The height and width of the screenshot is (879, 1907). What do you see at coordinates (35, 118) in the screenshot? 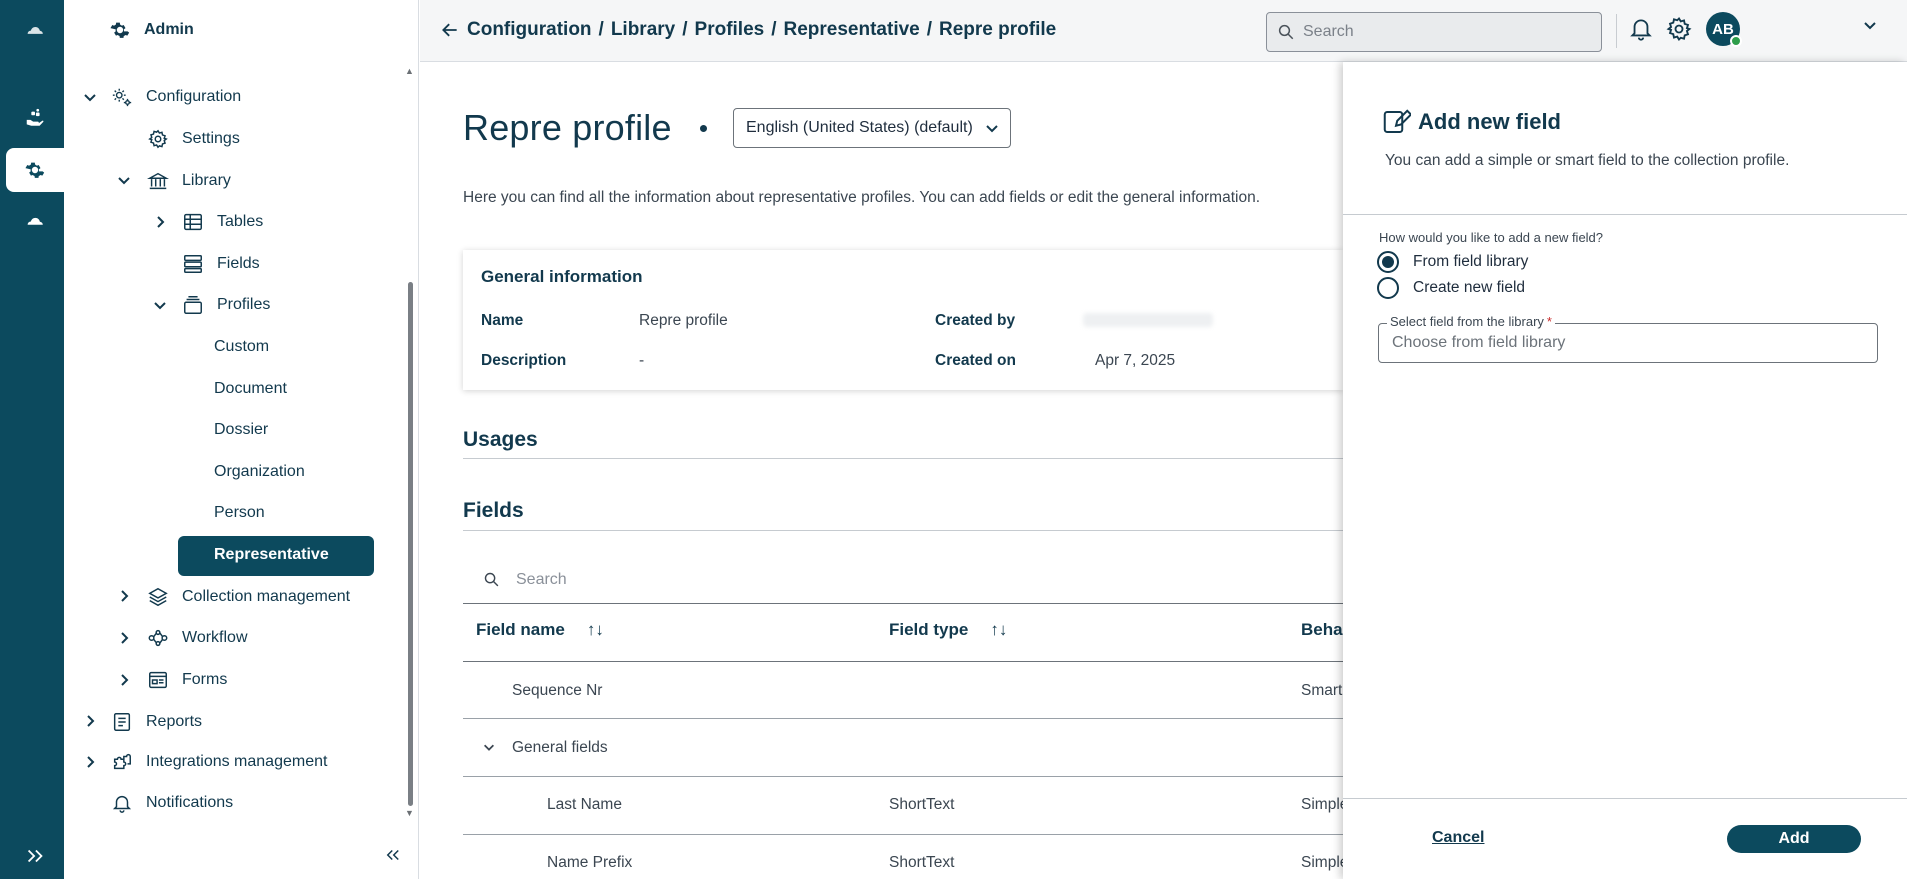
I see `hand-objects-icon` at bounding box center [35, 118].